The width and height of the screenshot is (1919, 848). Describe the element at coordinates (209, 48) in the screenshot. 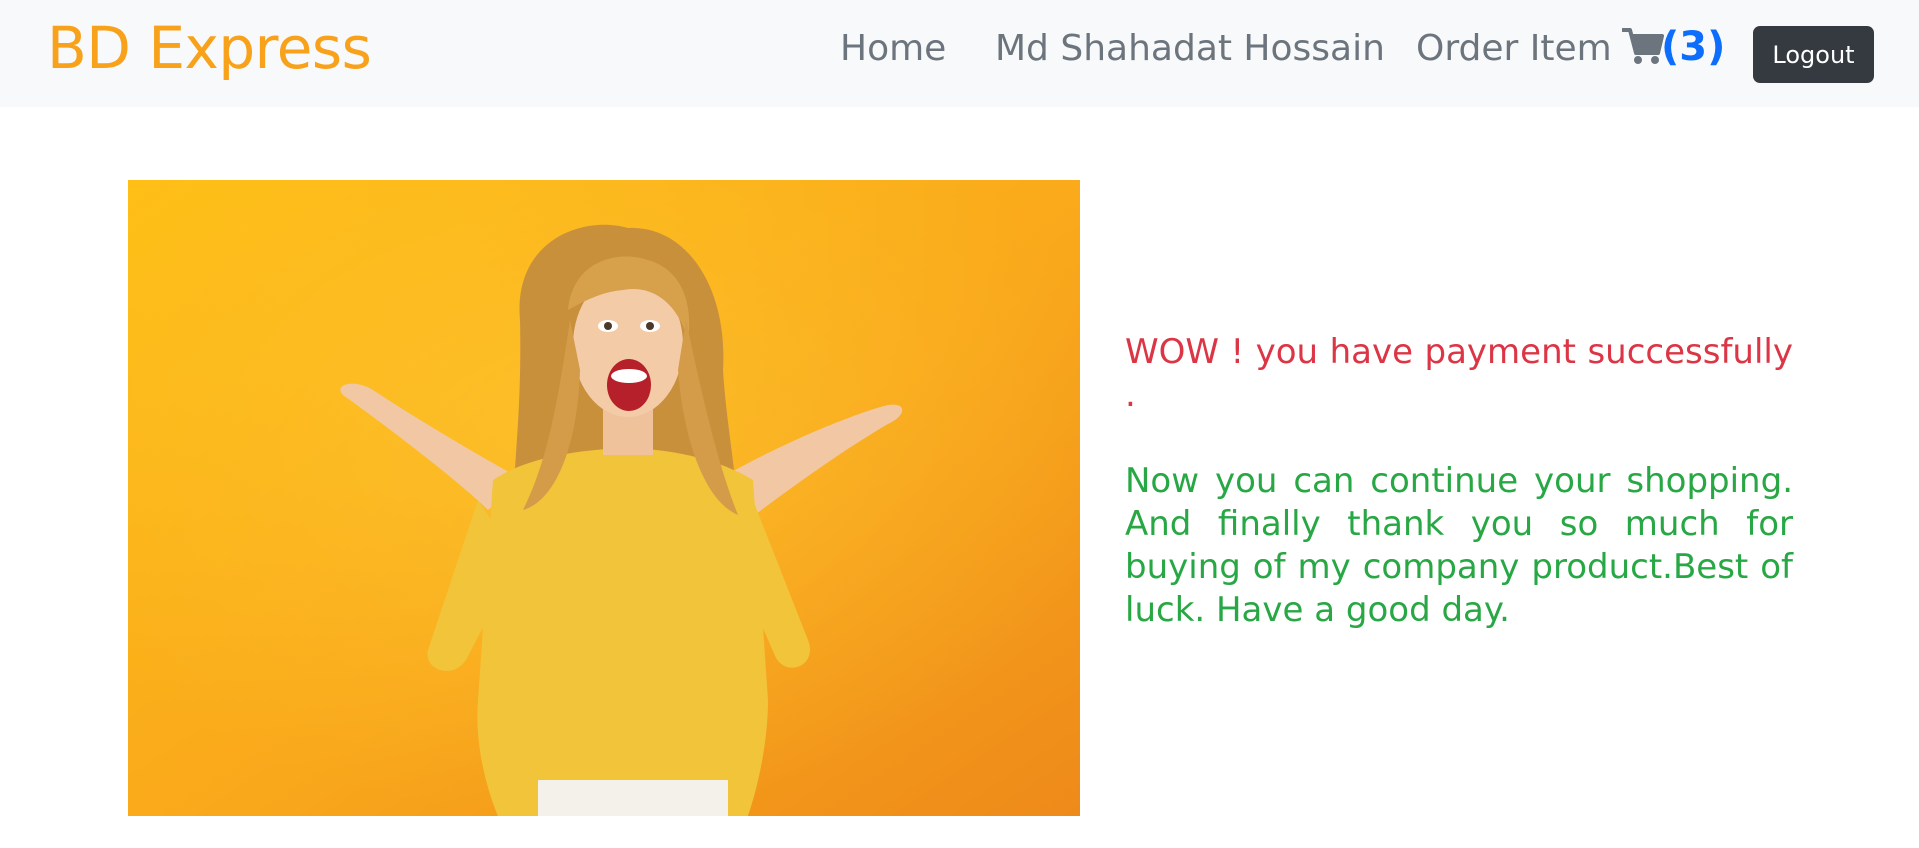

I see `brand-logo: BD Express` at that location.